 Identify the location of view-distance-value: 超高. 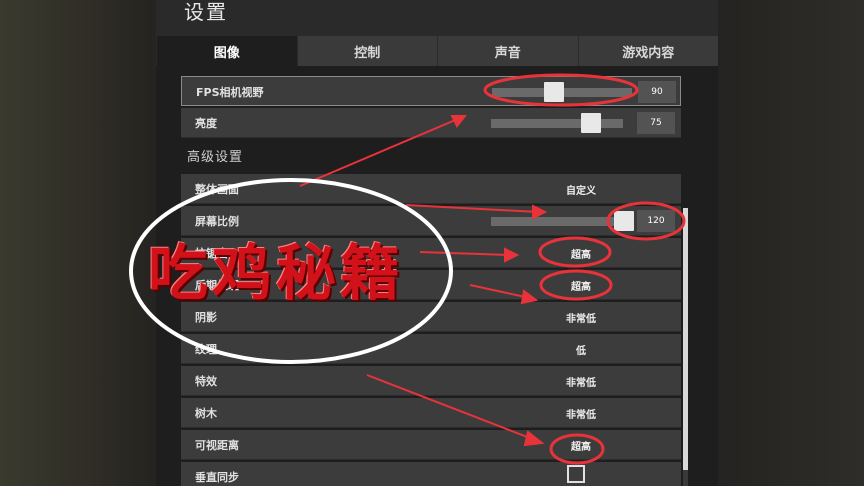
(581, 445).